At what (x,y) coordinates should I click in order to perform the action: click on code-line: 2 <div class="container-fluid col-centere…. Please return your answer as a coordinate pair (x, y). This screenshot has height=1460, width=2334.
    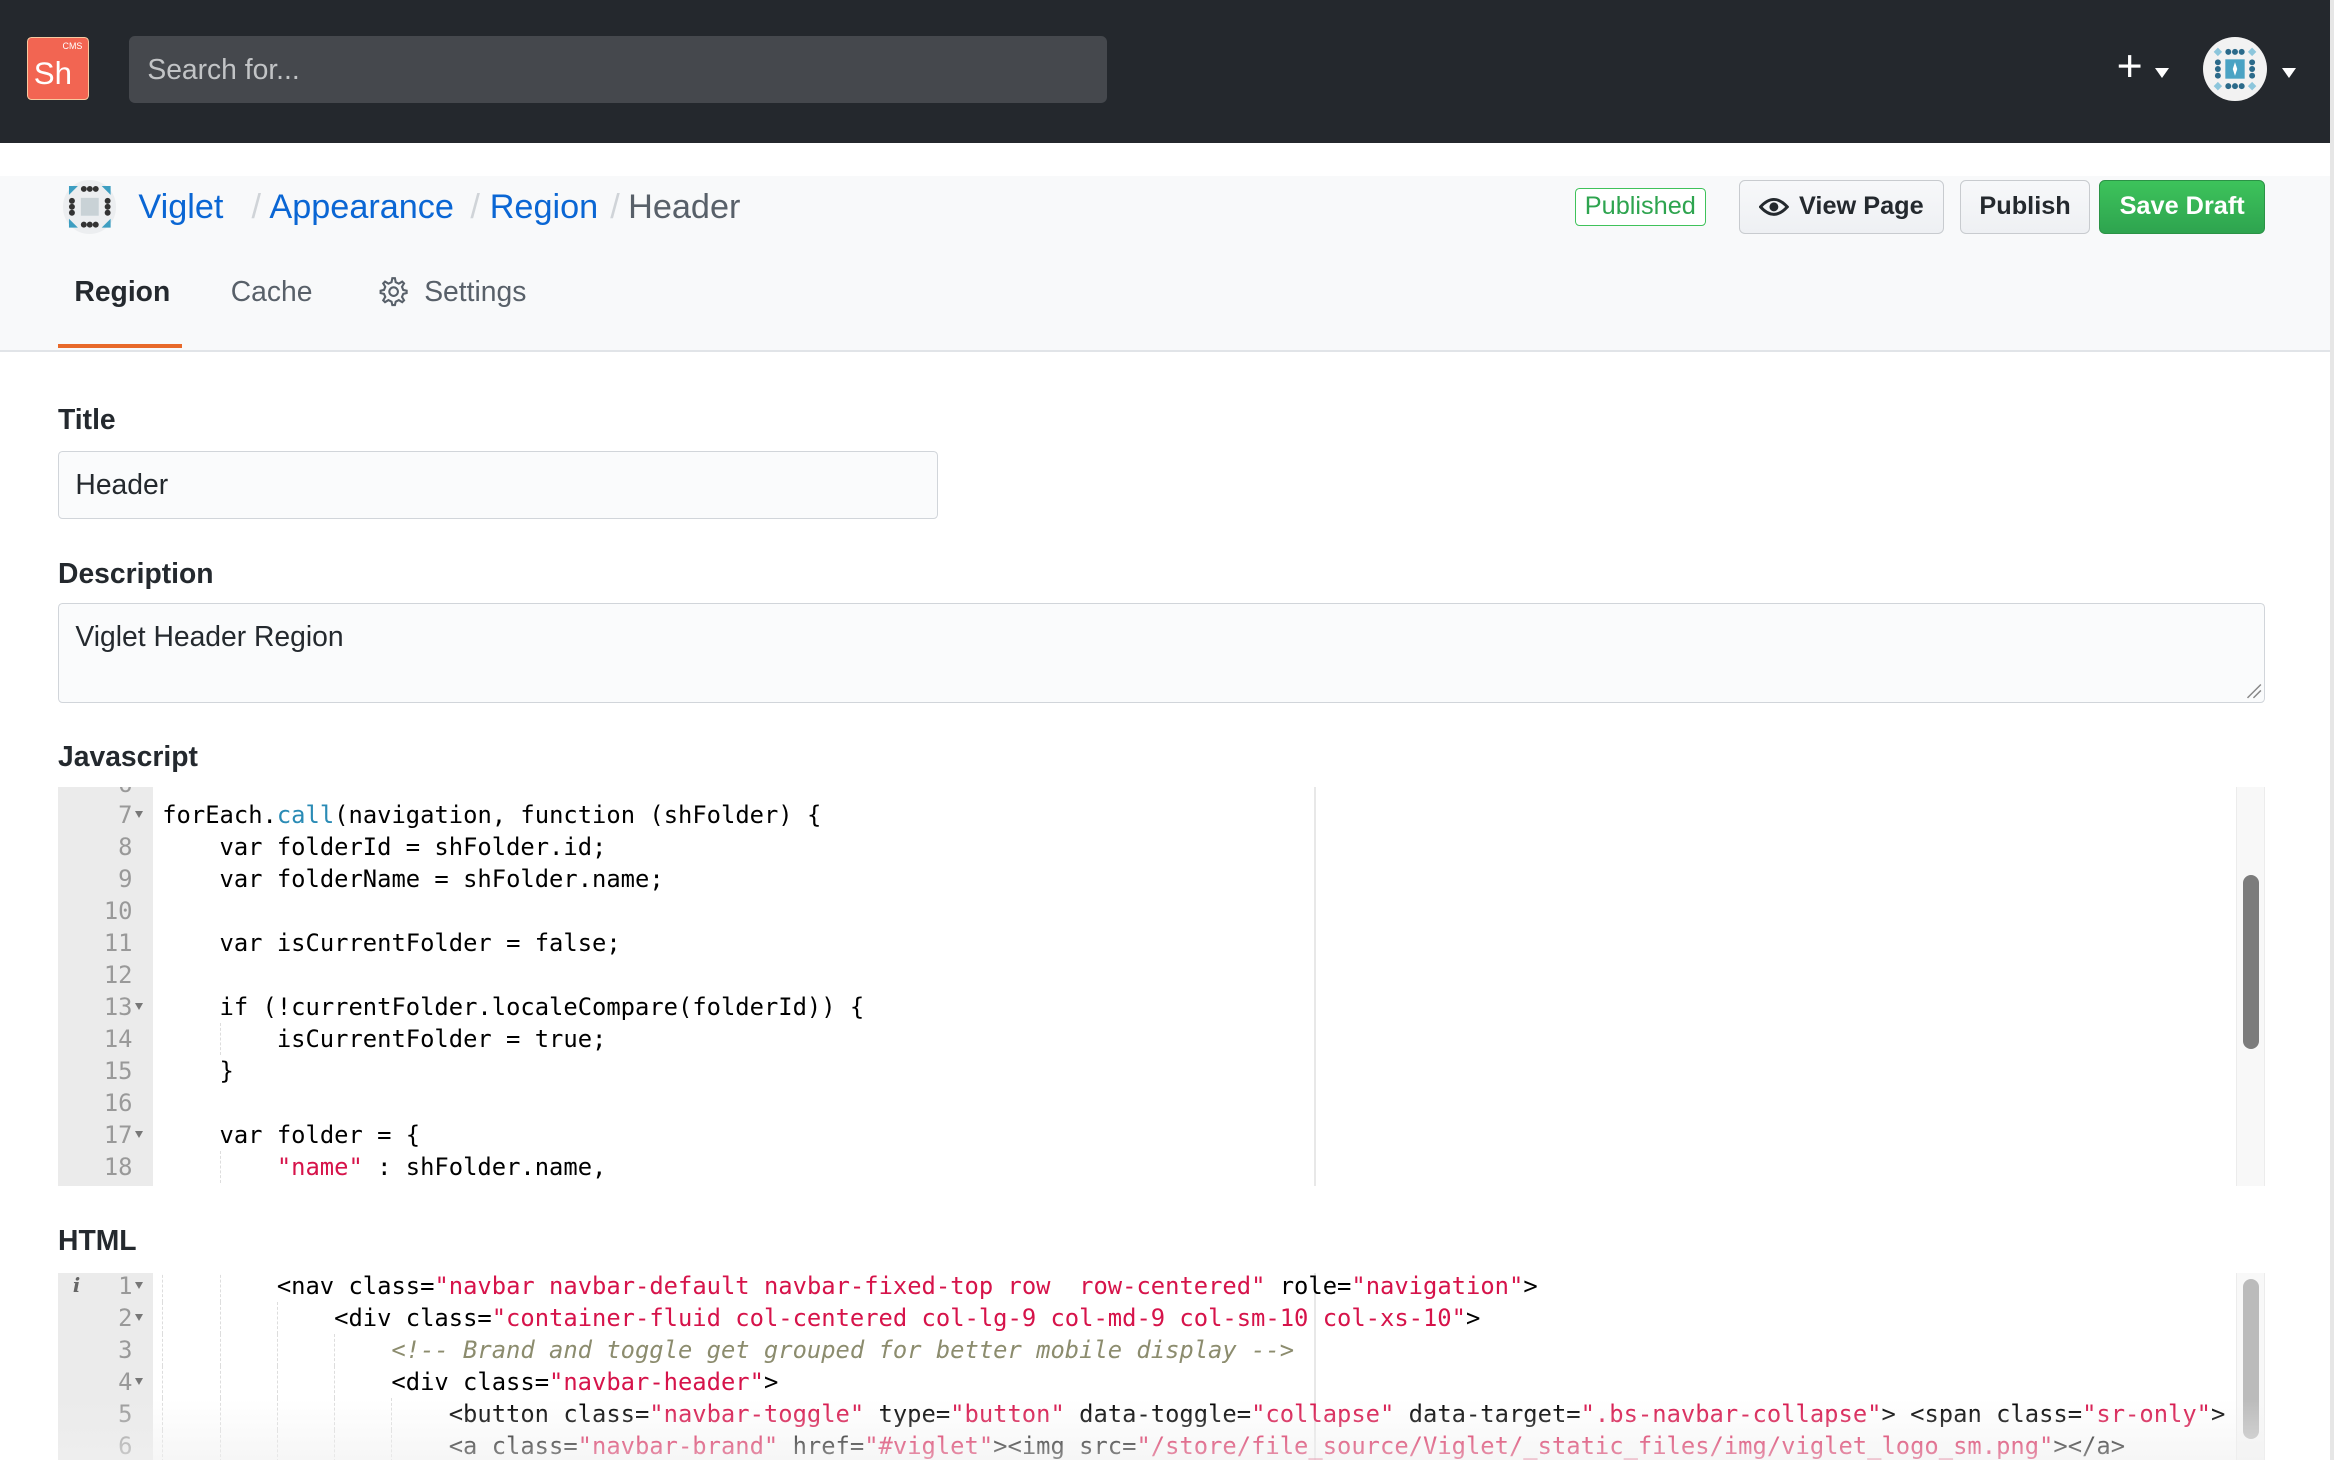
    Looking at the image, I should click on (1144, 1317).